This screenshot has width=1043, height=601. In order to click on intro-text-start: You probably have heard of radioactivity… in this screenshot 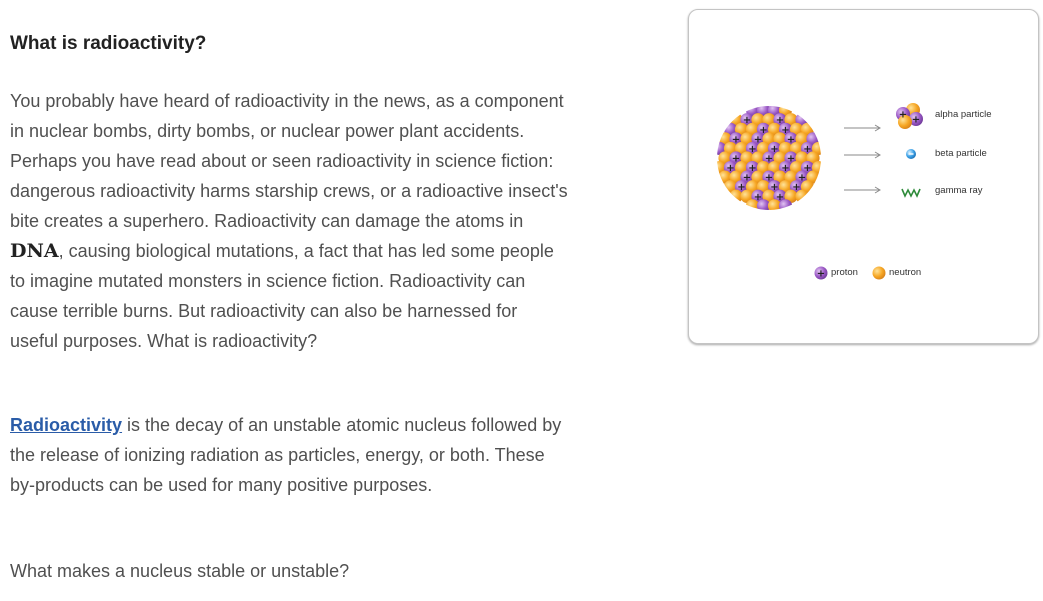, I will do `click(289, 161)`.